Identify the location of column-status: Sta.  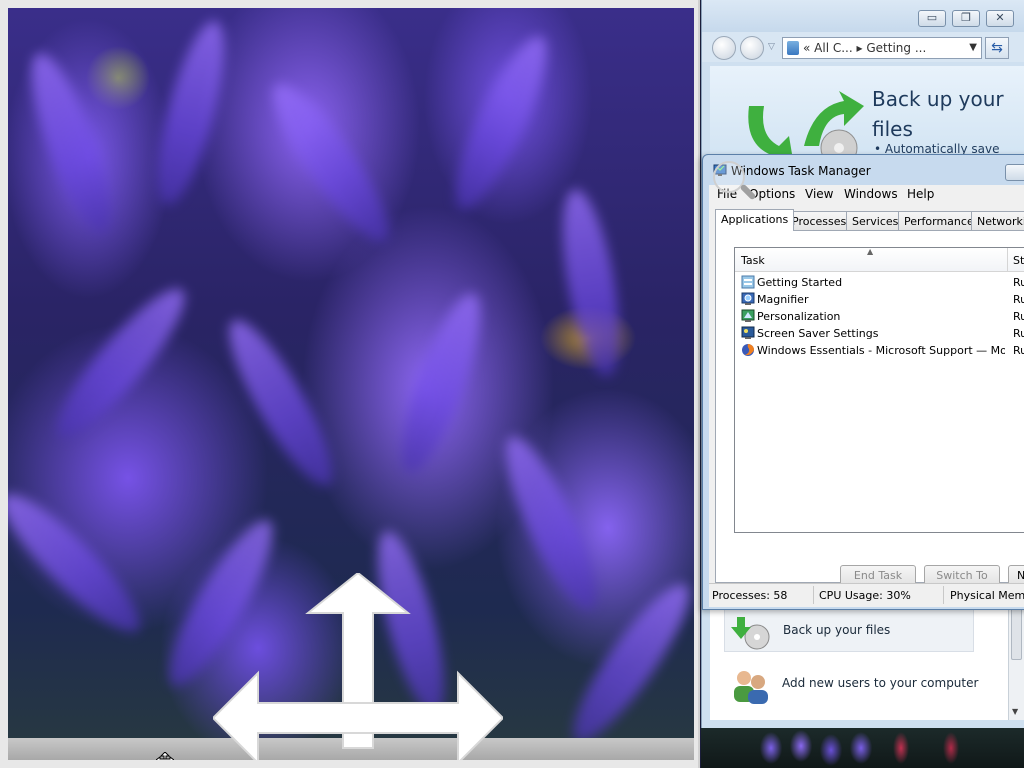
(1018, 260).